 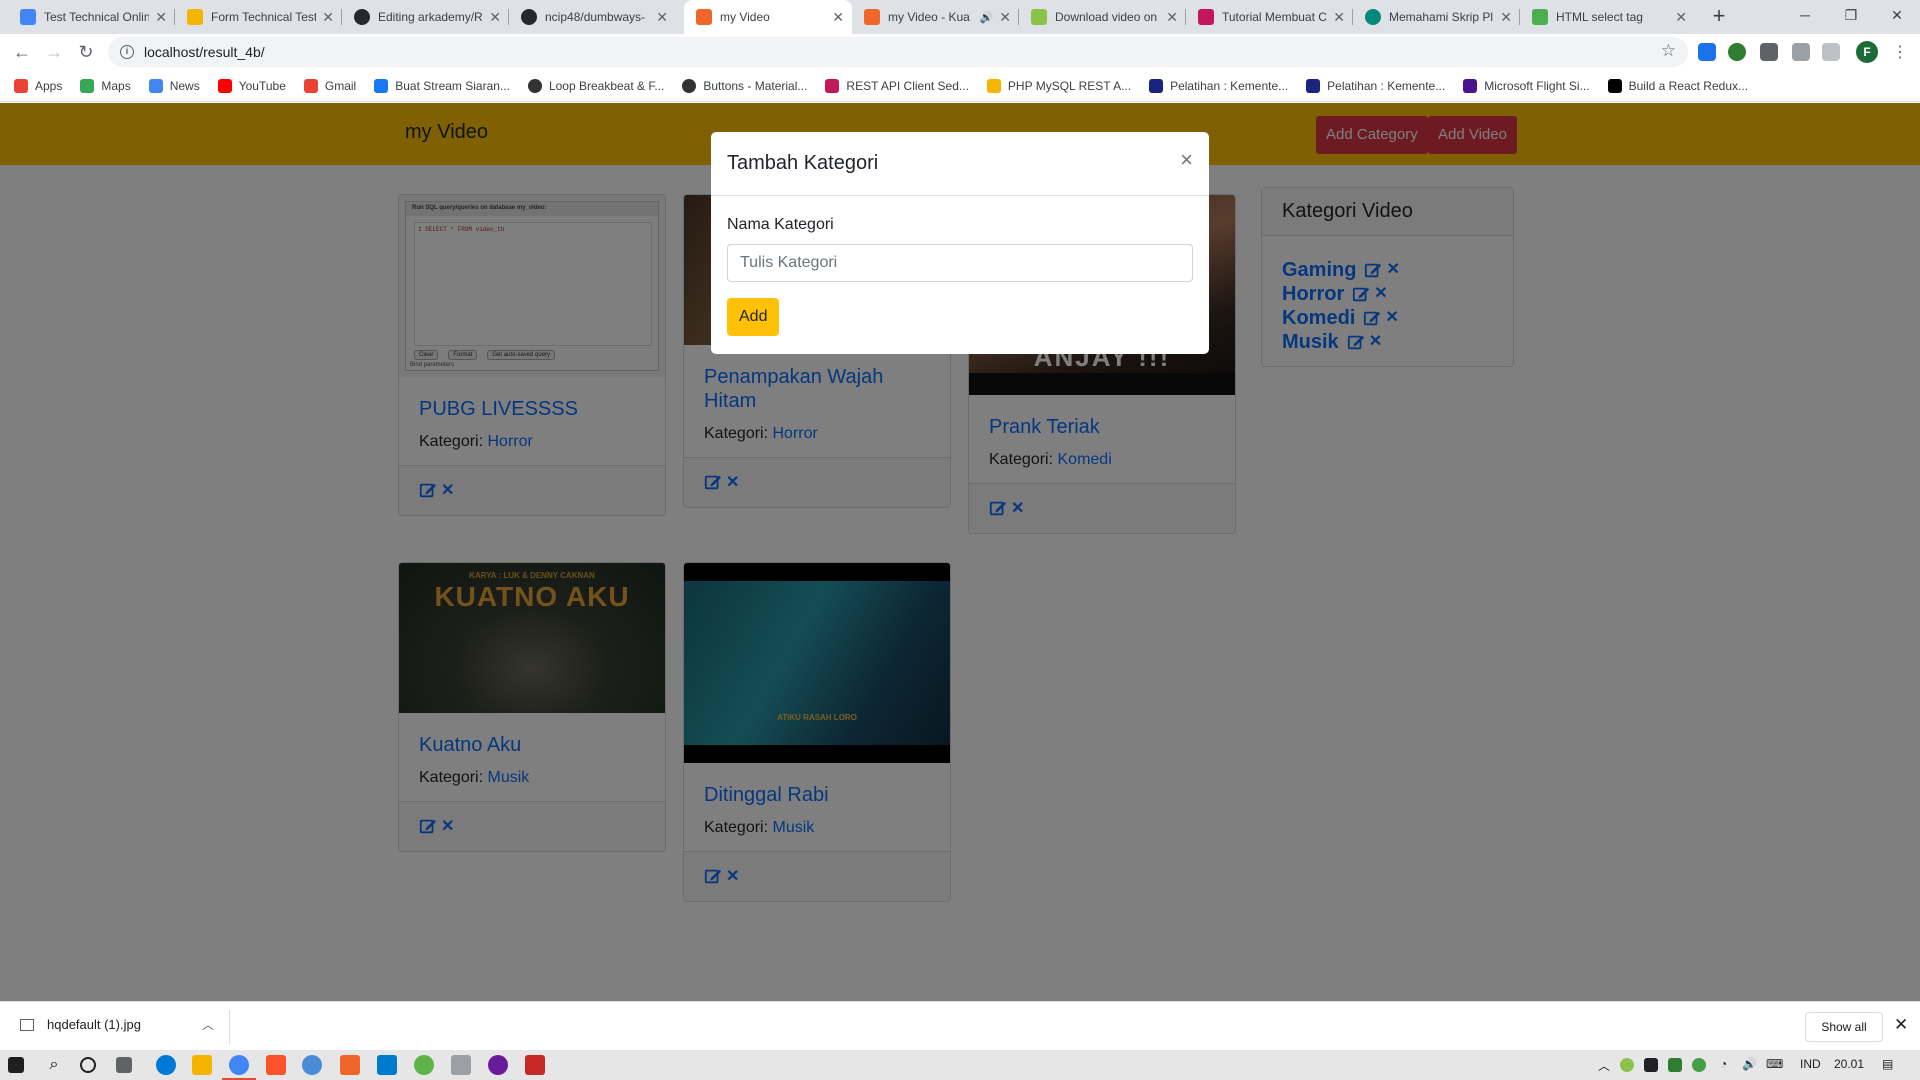 I want to click on wifi-icon: ◔, so click(x=1723, y=1064).